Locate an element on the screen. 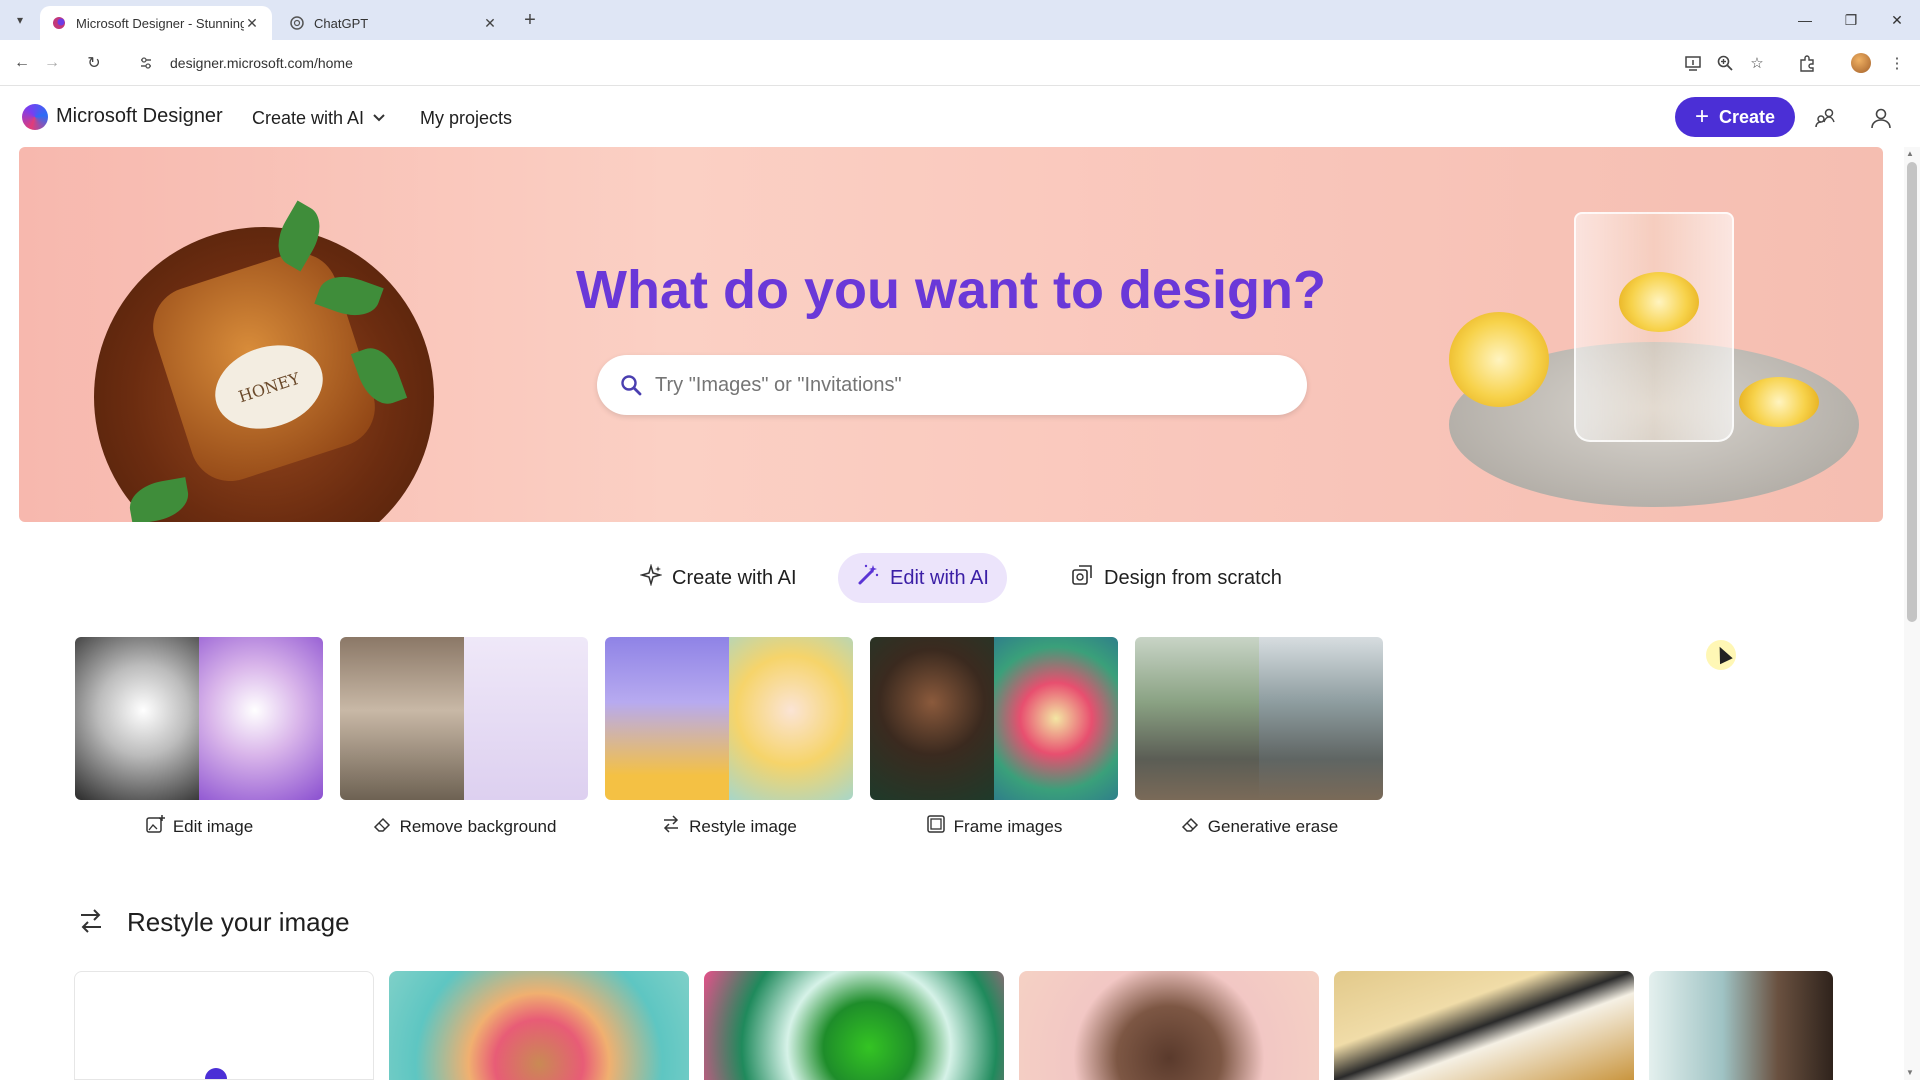 This screenshot has width=1920, height=1080. tool-label: Remove background is located at coordinates (478, 826).